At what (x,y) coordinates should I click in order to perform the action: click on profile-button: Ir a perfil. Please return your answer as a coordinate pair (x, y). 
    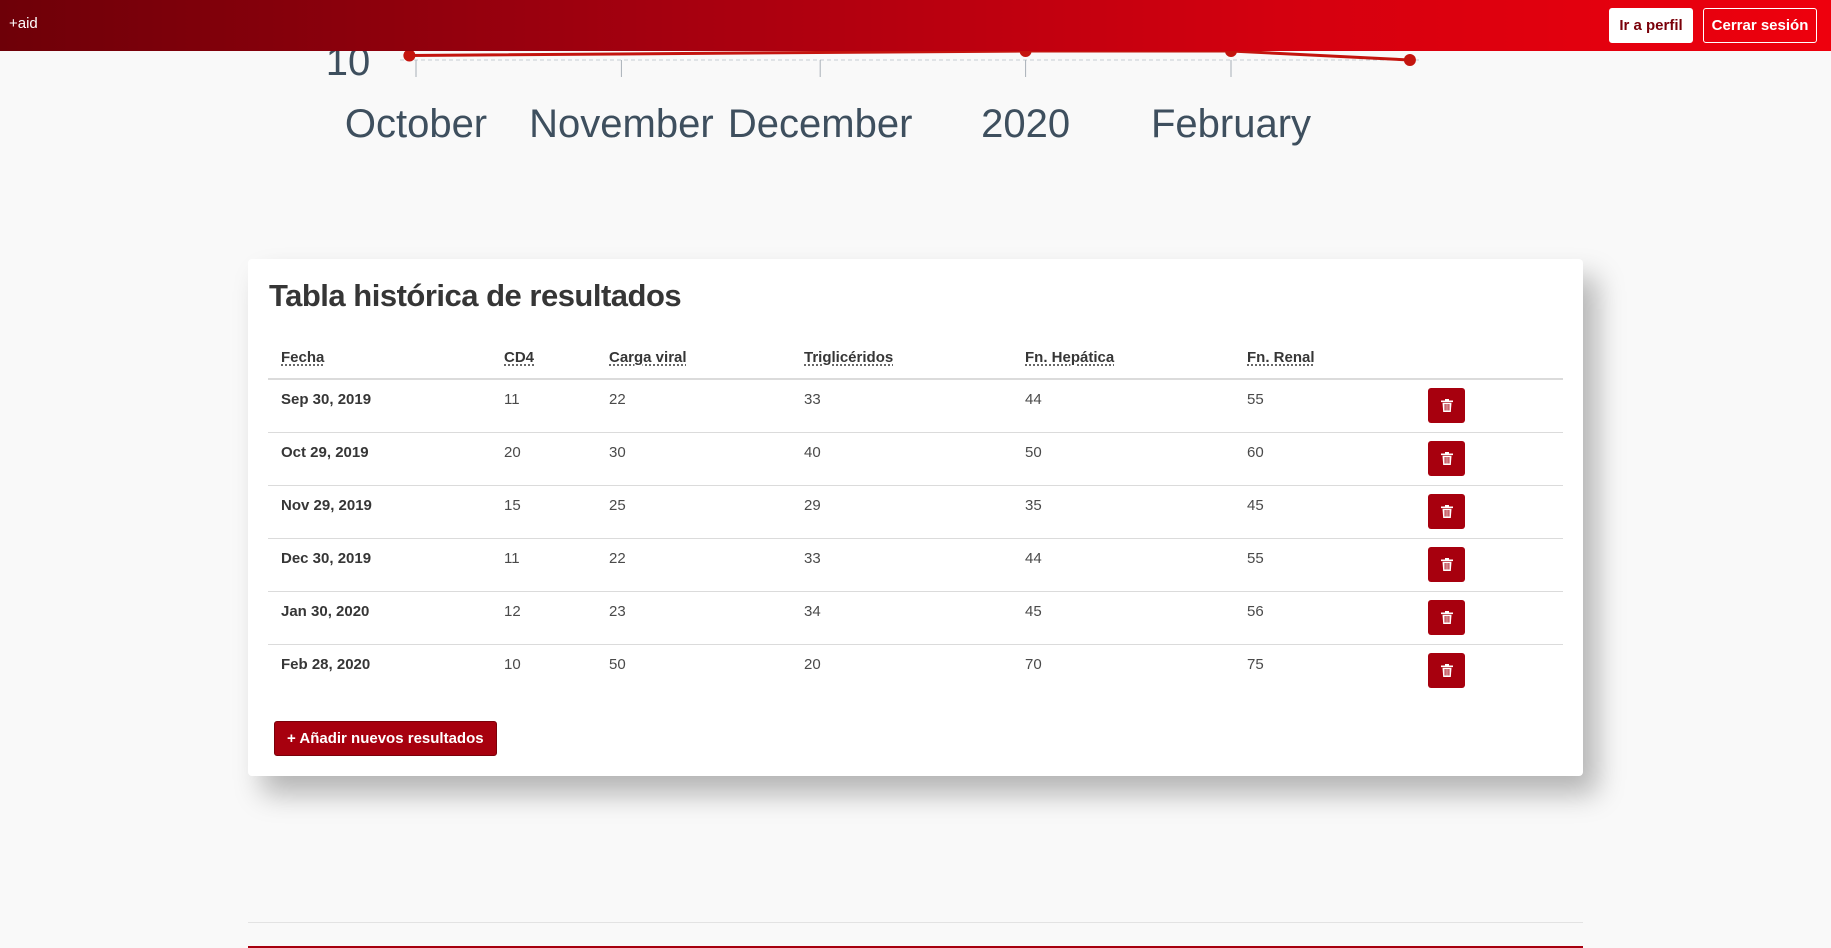
    Looking at the image, I should click on (1651, 25).